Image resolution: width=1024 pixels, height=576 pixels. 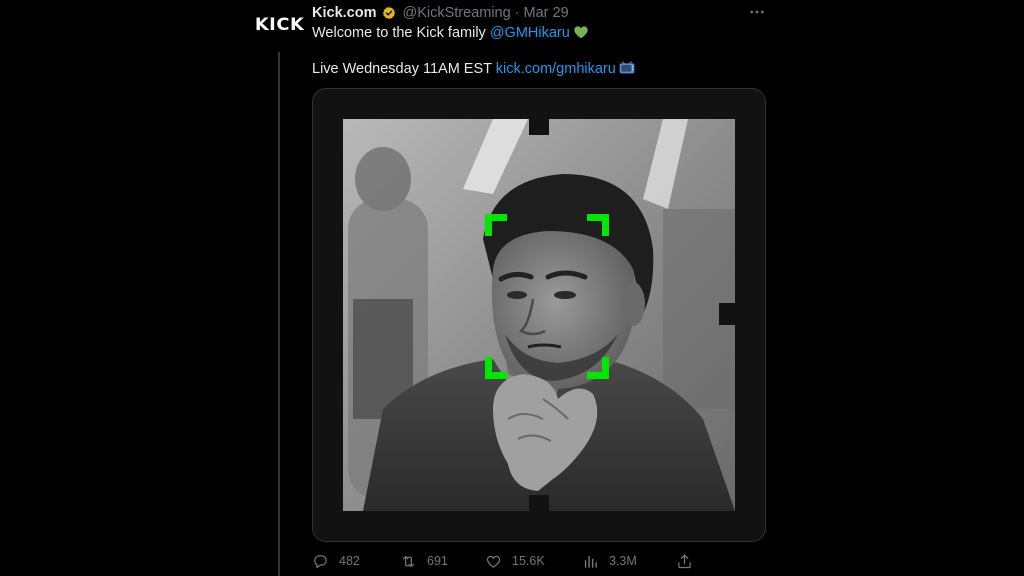 I want to click on reply-icon, so click(x=320, y=561).